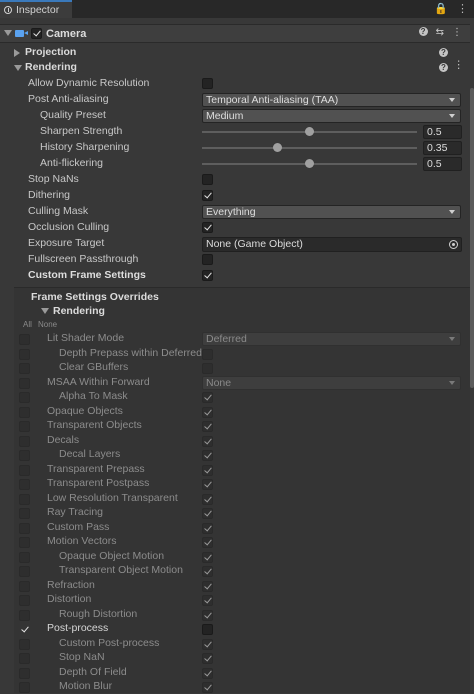  I want to click on fso-row-alpha-to-mask: Alpha To Mask, so click(235, 397).